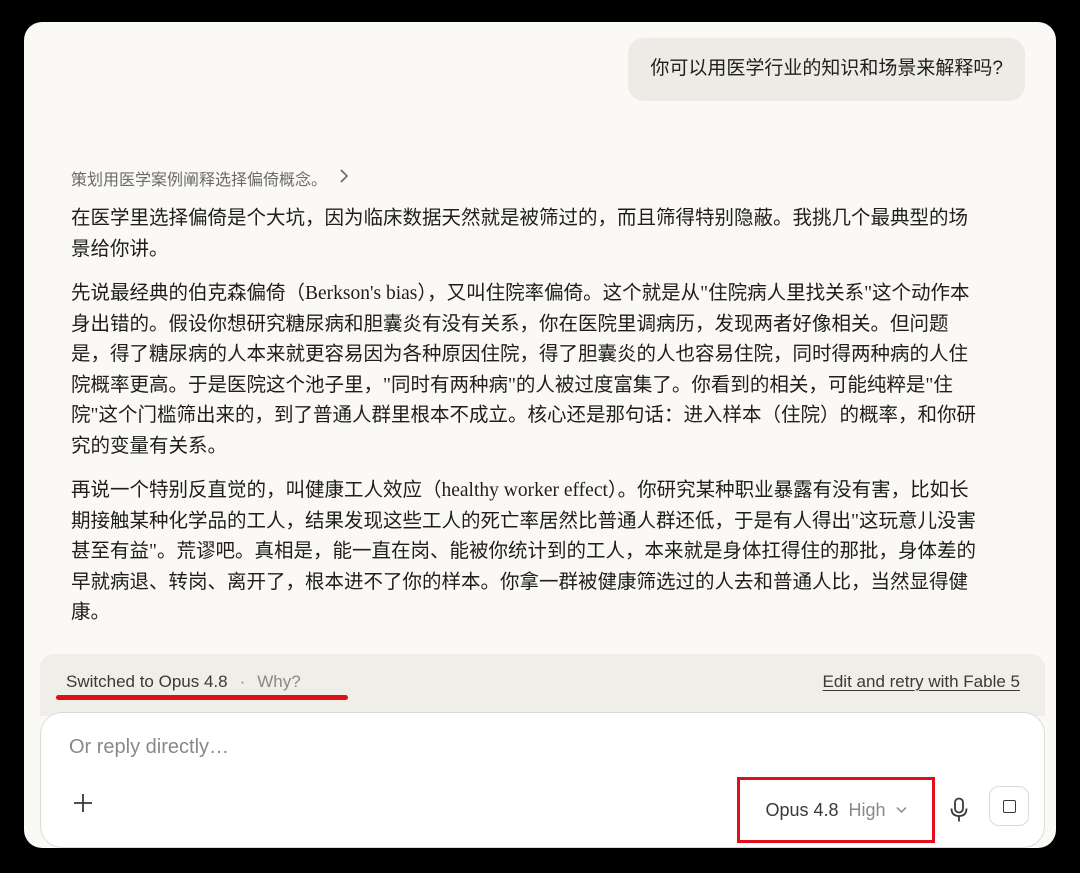  I want to click on switched-model-label: Switched to Opus 4.8, so click(147, 681).